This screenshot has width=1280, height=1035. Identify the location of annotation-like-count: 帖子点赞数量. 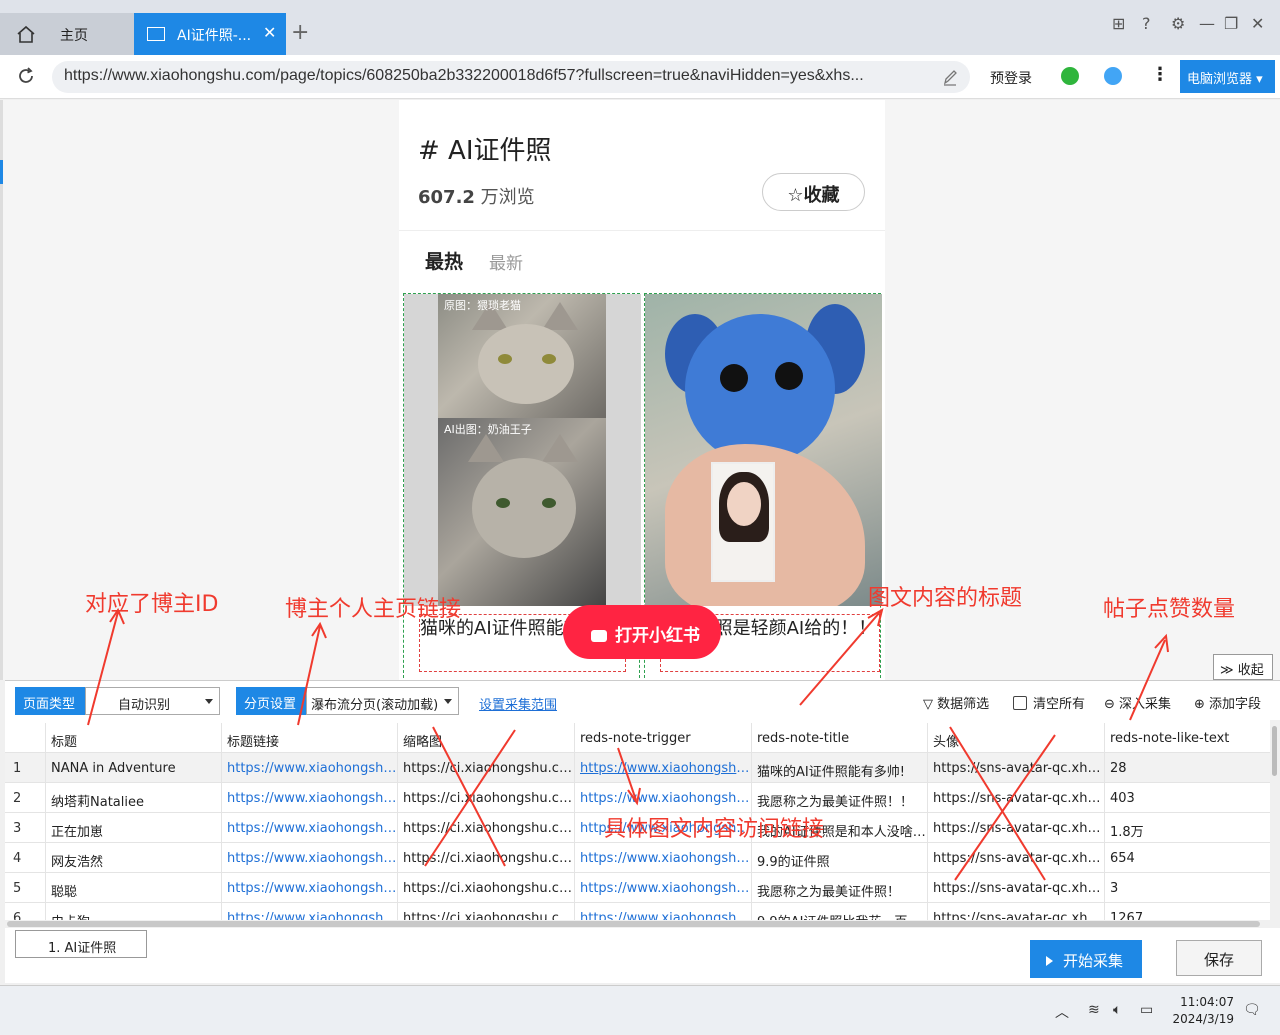
(1169, 609).